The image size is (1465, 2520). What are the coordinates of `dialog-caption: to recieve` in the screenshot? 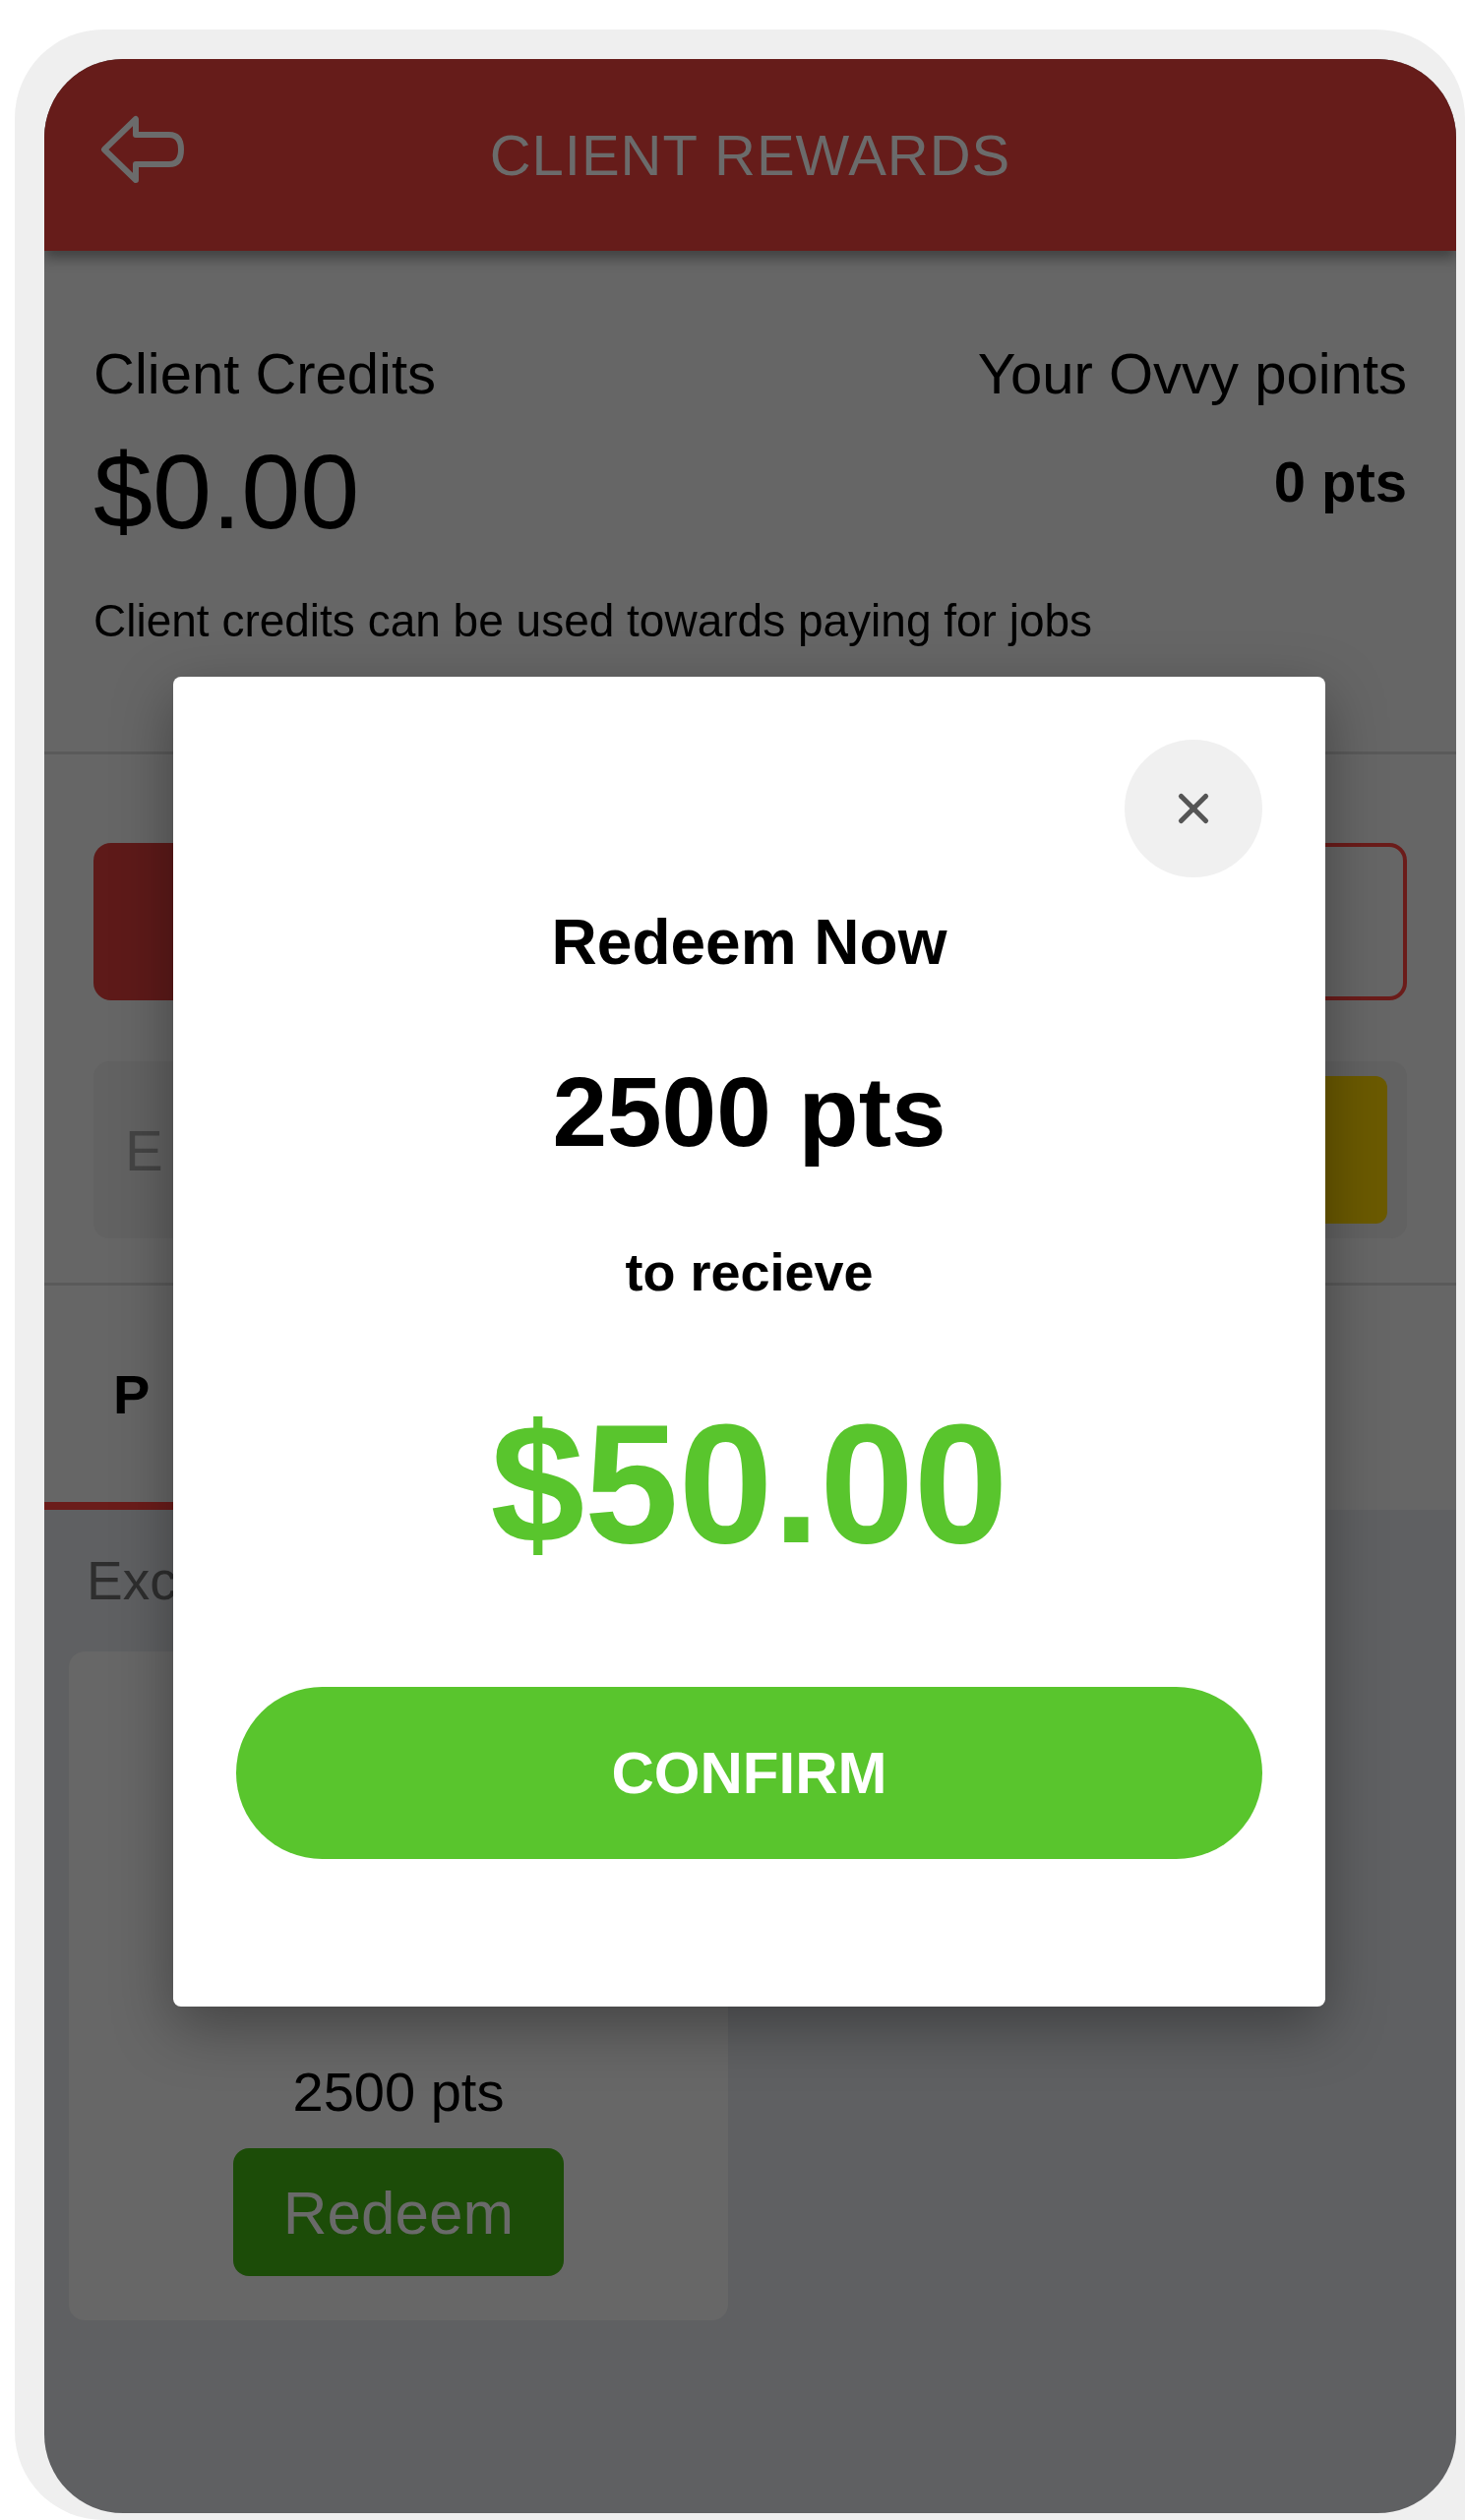 It's located at (750, 1271).